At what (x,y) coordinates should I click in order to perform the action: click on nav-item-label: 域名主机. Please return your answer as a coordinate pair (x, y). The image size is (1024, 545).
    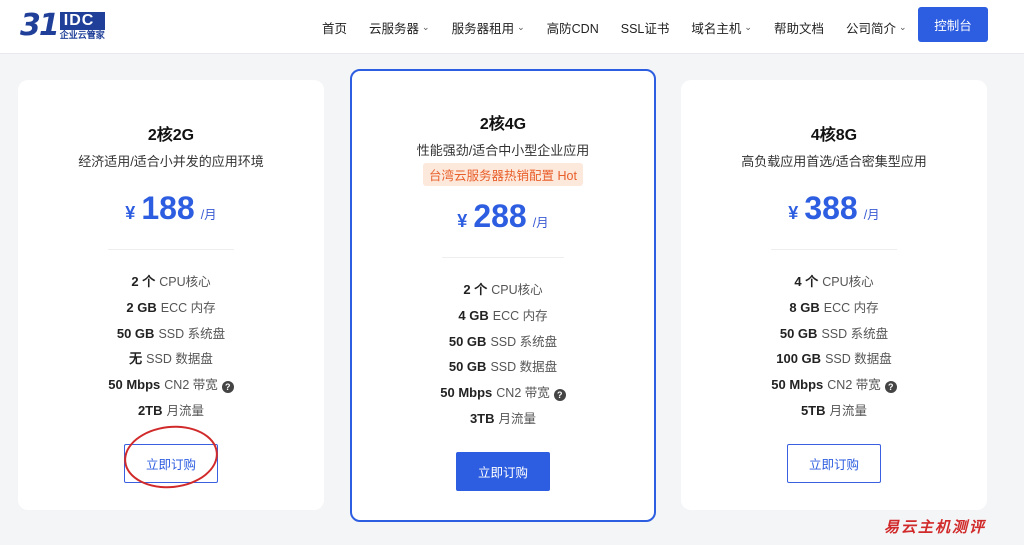
    Looking at the image, I should click on (716, 28).